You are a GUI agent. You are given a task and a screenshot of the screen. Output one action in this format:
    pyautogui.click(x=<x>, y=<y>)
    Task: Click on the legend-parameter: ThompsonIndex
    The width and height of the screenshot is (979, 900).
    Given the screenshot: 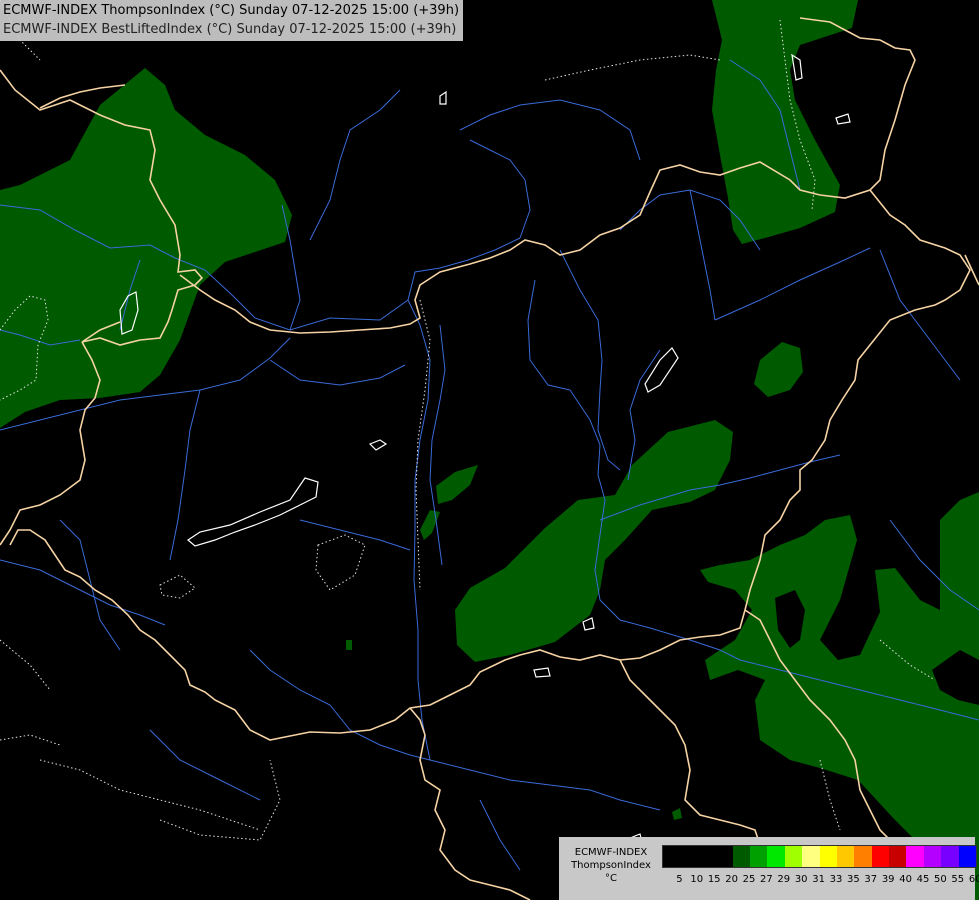 What is the action you would take?
    pyautogui.click(x=611, y=865)
    